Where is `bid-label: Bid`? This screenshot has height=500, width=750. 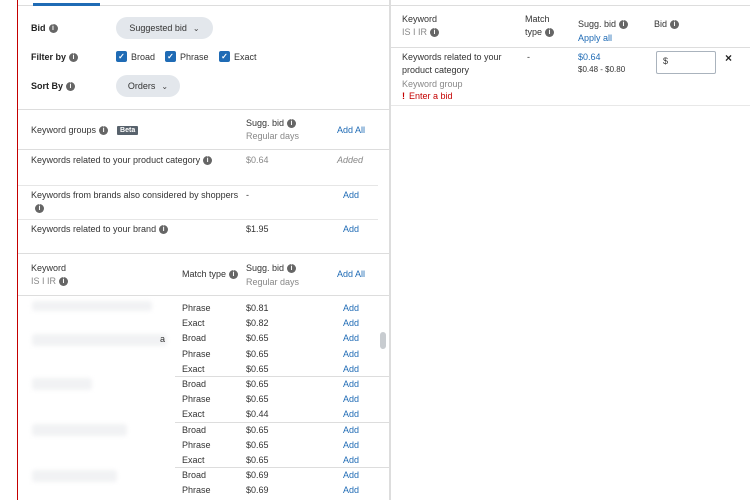
bid-label: Bid is located at coordinates (661, 24).